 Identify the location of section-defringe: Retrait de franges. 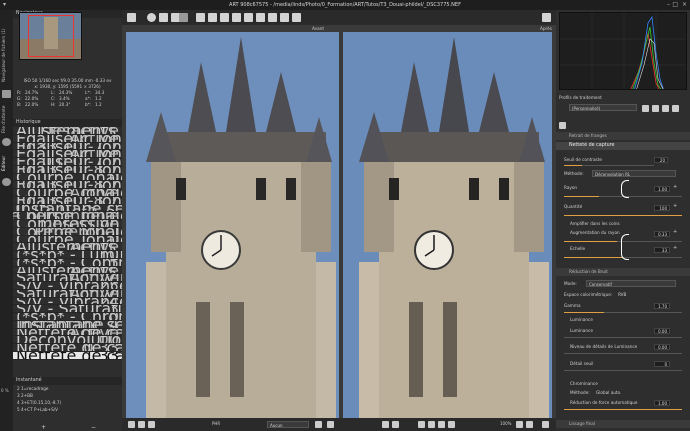
(623, 136).